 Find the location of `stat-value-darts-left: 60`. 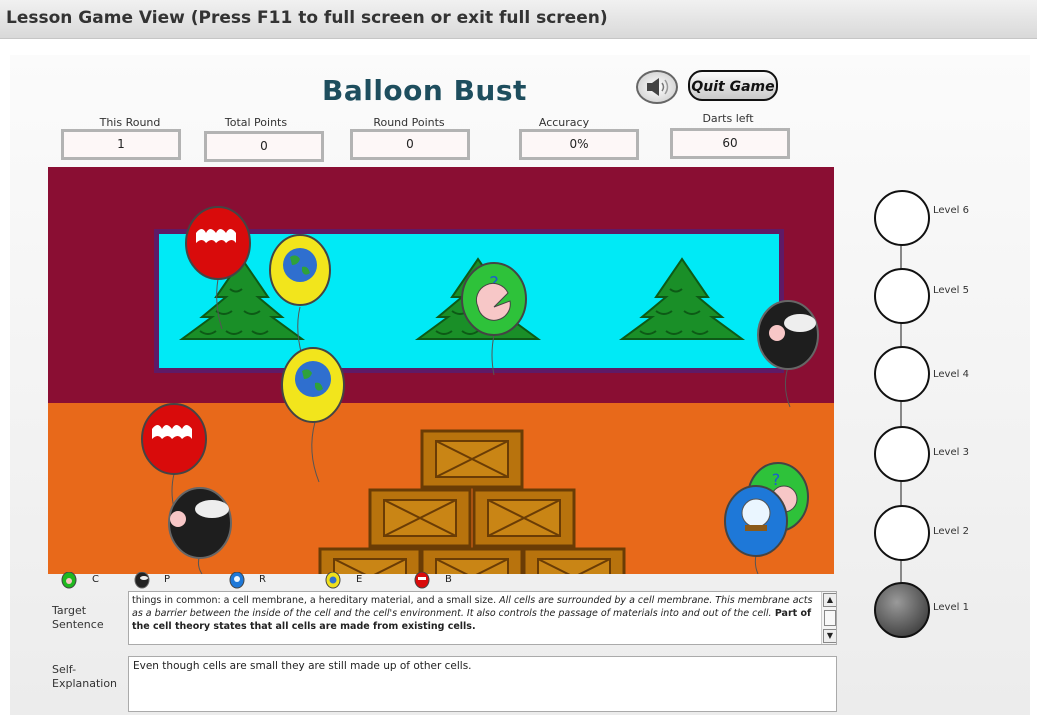

stat-value-darts-left: 60 is located at coordinates (730, 143).